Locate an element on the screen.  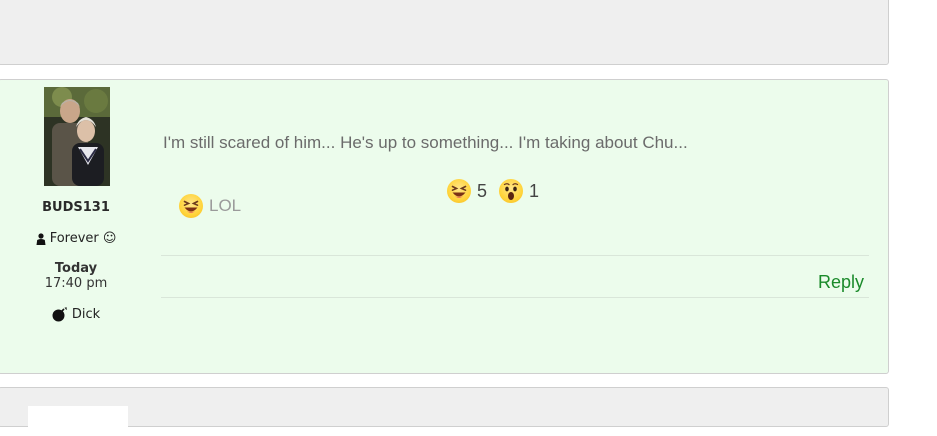
avatar-photo is located at coordinates (77, 136).